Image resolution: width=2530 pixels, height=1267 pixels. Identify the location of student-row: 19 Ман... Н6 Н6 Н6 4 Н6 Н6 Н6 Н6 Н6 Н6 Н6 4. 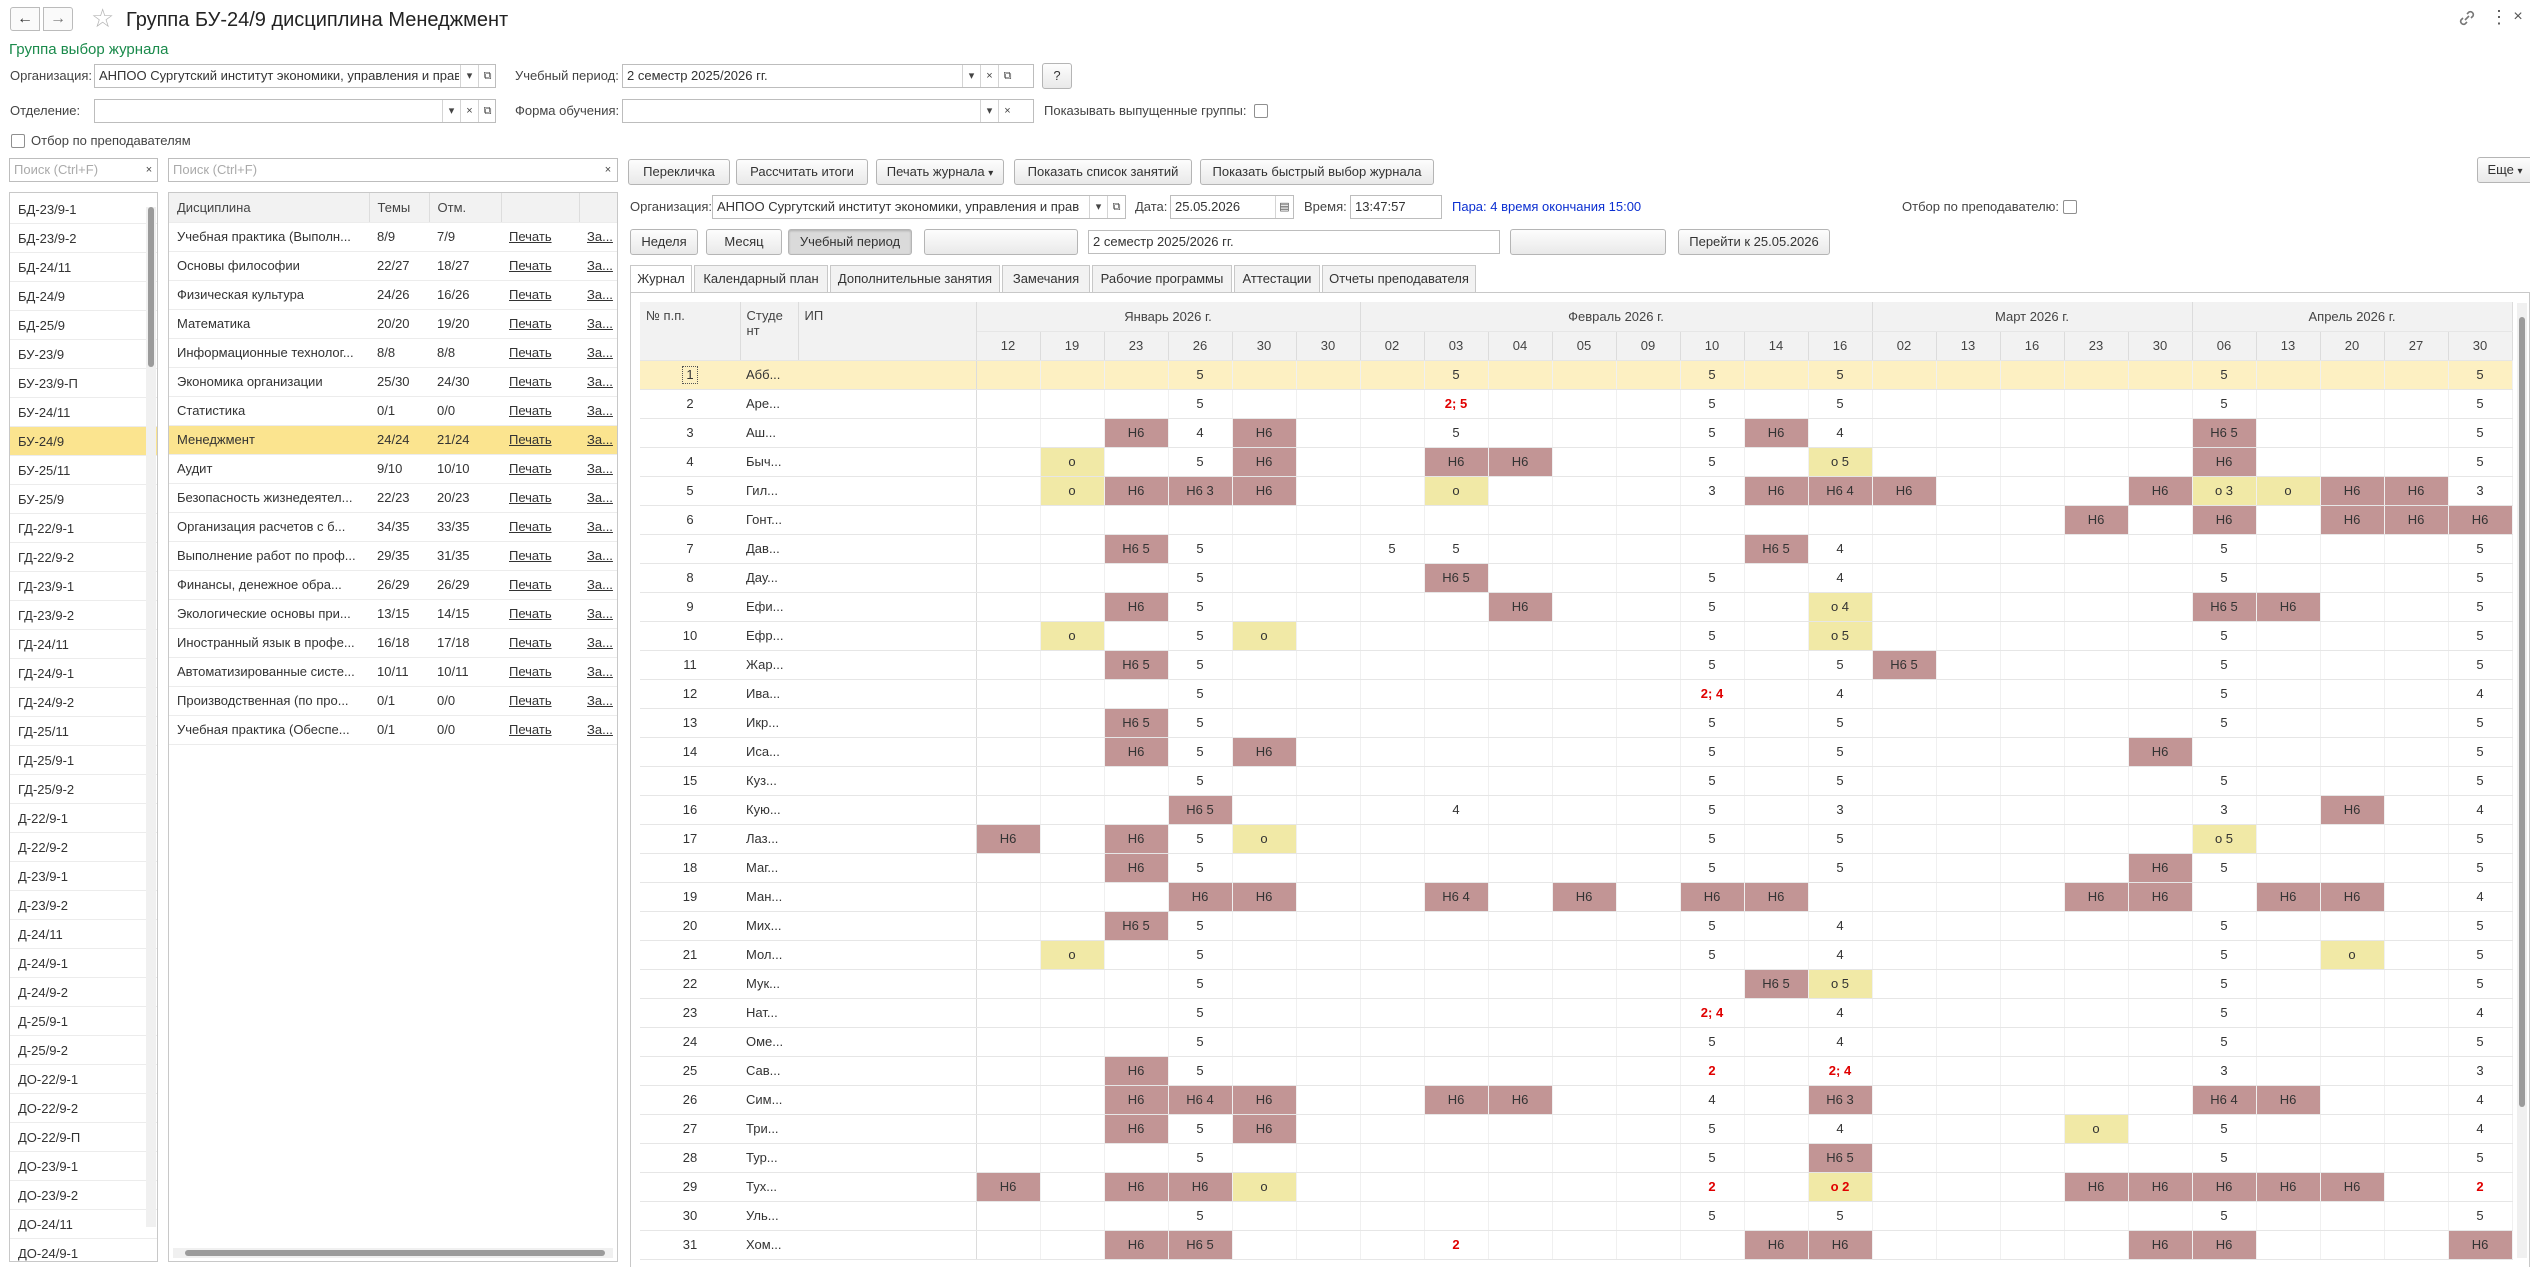
(1576, 897).